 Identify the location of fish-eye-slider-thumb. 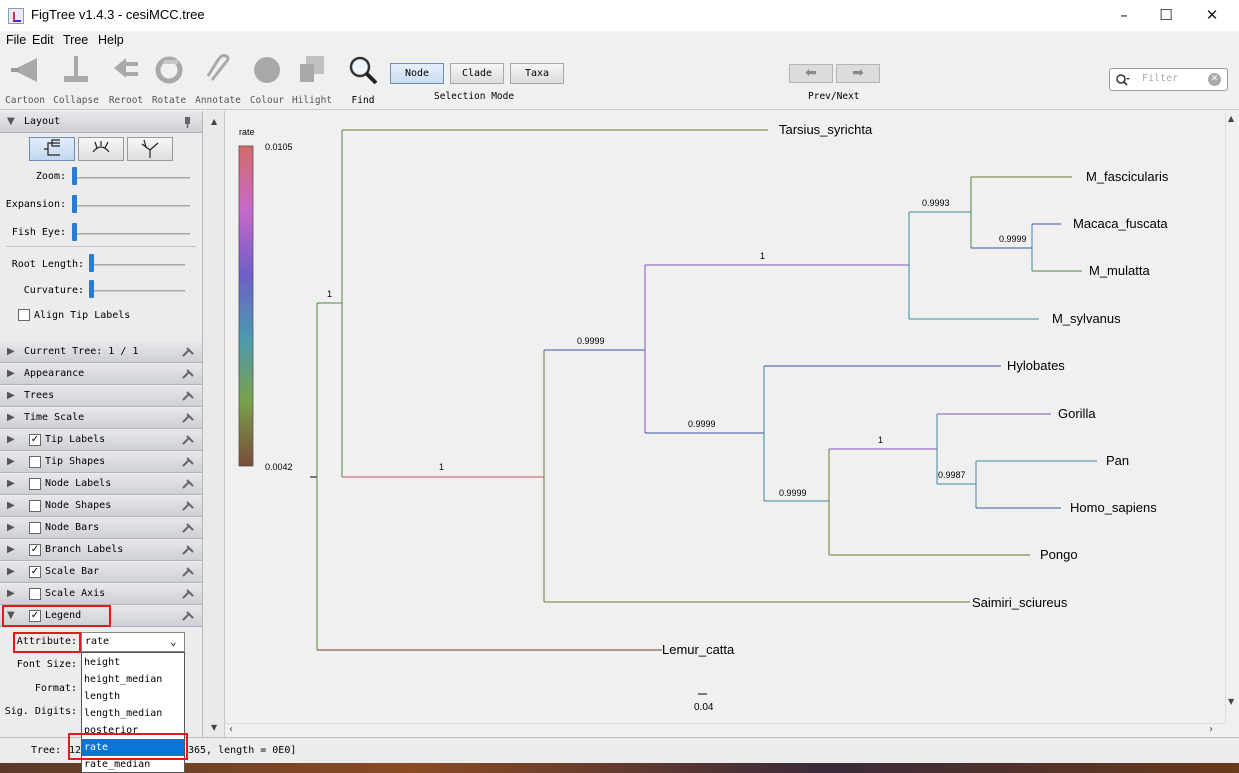
(74, 232).